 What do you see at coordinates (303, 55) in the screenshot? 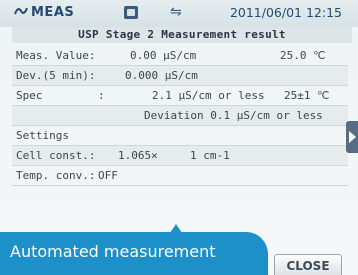
I see `meas-value-temperature: 25.0 ℃` at bounding box center [303, 55].